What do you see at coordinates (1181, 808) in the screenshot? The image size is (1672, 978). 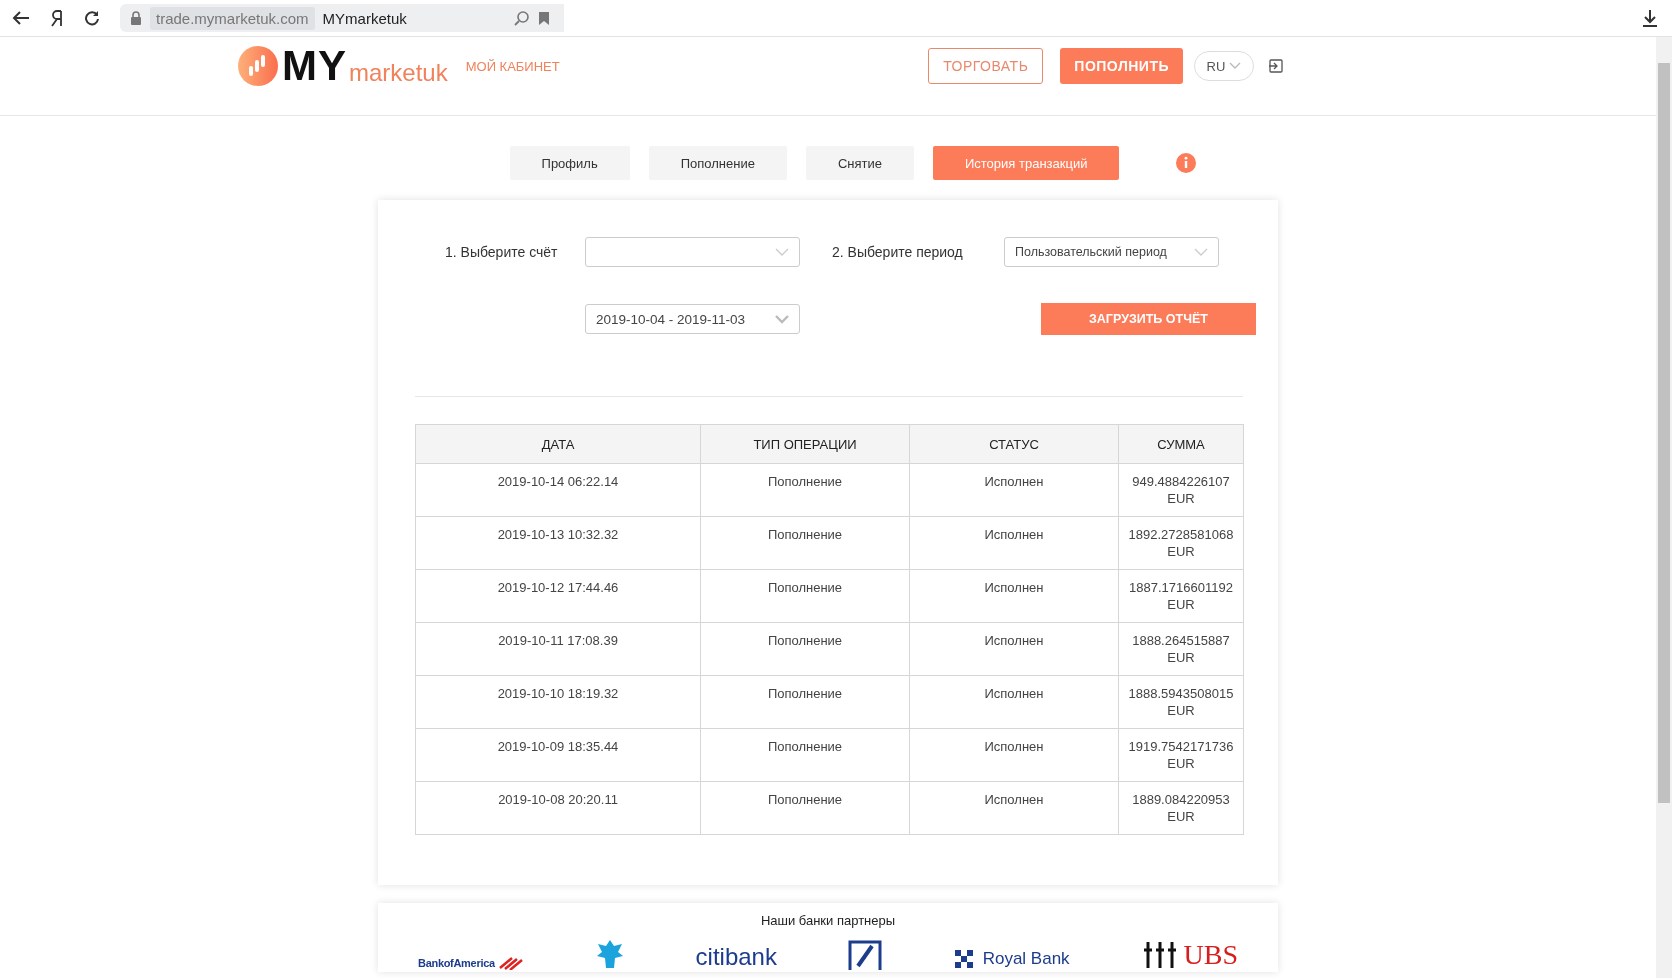 I see `table-cell: 1889.084220953 EUR` at bounding box center [1181, 808].